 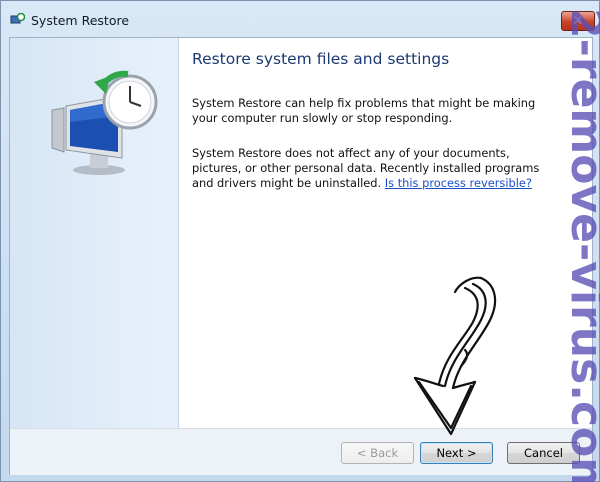 What do you see at coordinates (321, 59) in the screenshot?
I see `page-heading: Restore system files and settings` at bounding box center [321, 59].